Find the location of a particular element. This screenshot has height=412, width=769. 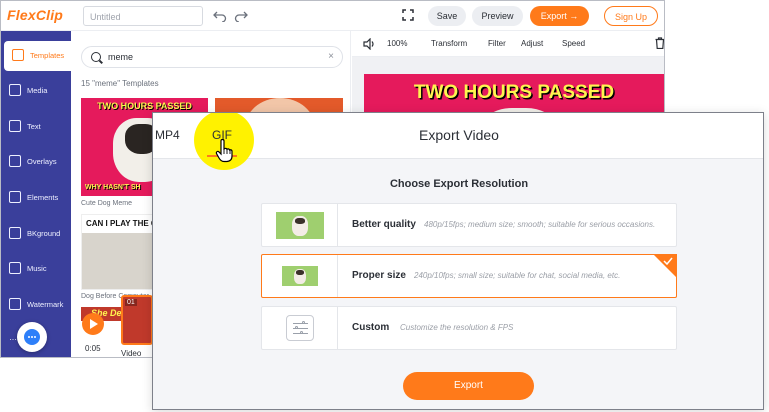

sidebar-item-label: Elements is located at coordinates (43, 197).